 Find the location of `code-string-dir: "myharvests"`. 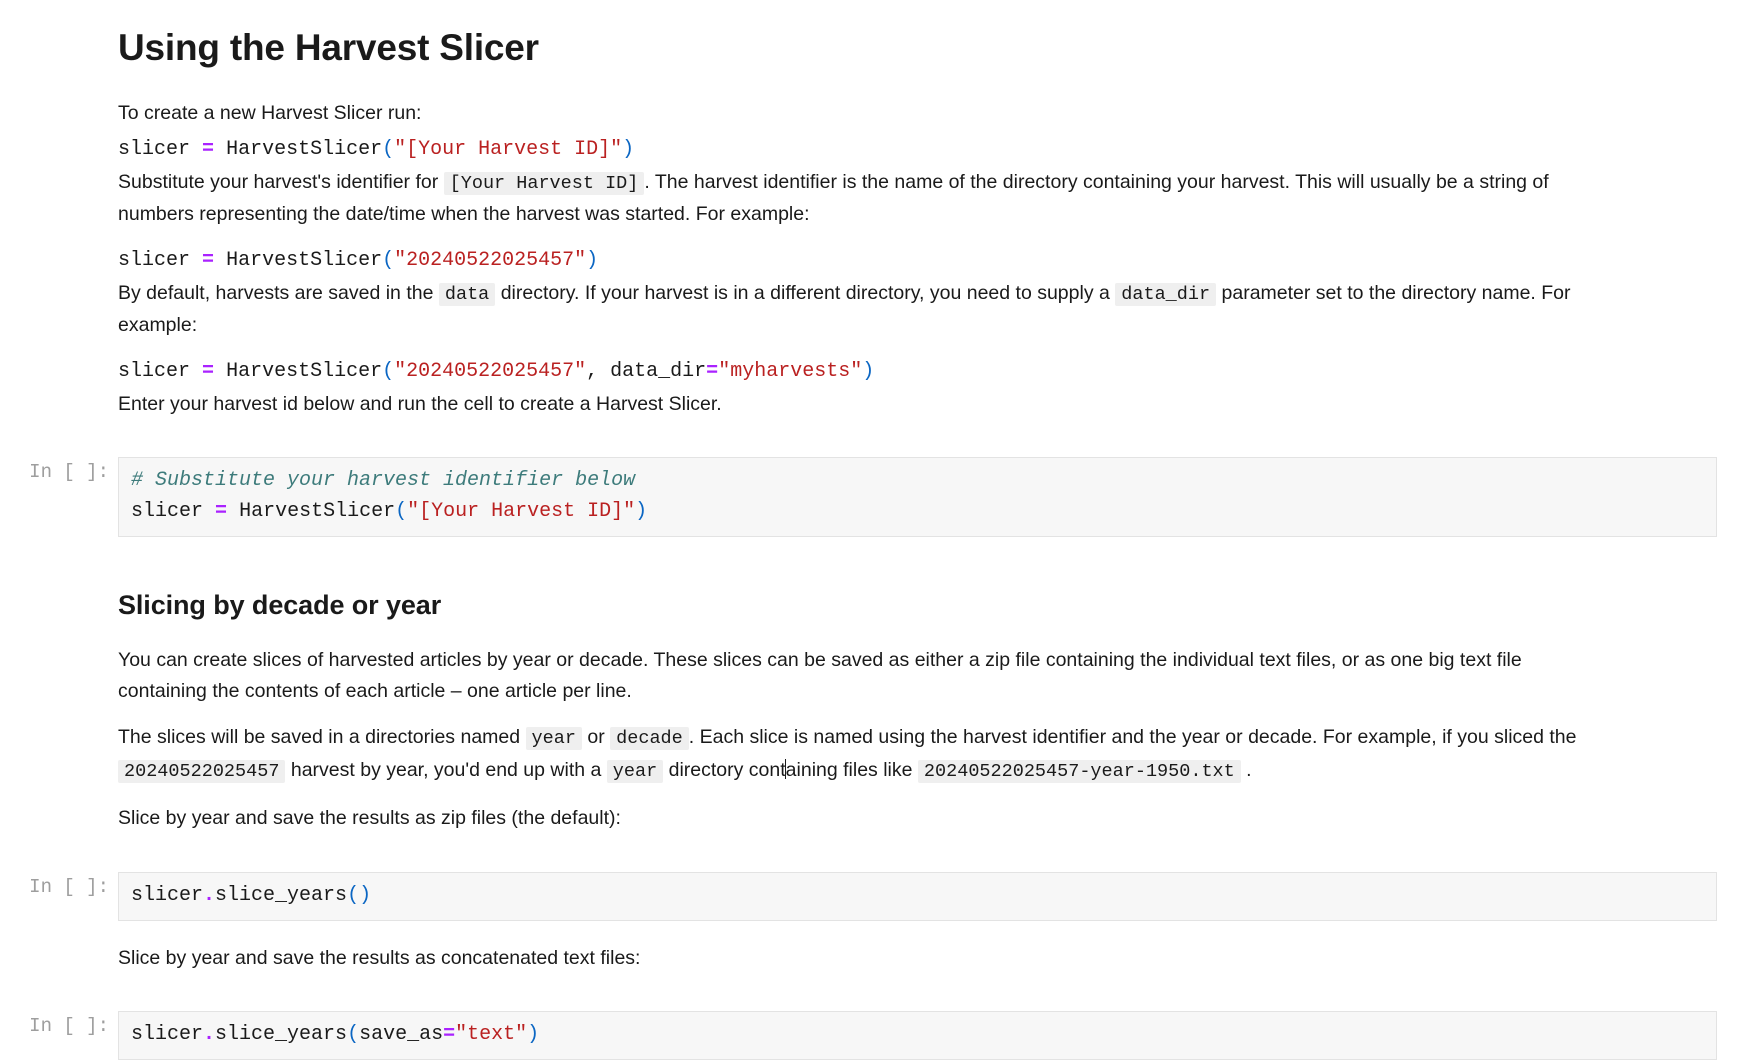

code-string-dir: "myharvests" is located at coordinates (790, 371).